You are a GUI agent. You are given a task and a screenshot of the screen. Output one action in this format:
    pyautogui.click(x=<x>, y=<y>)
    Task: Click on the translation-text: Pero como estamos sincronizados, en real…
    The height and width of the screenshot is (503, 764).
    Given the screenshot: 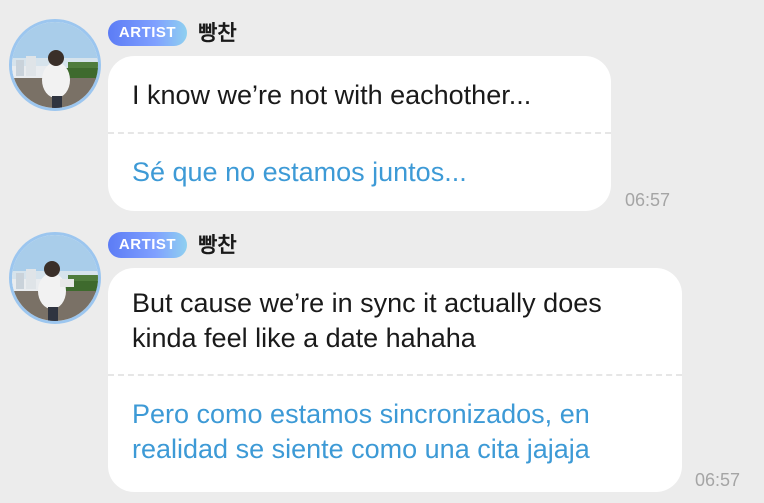 What is the action you would take?
    pyautogui.click(x=361, y=431)
    